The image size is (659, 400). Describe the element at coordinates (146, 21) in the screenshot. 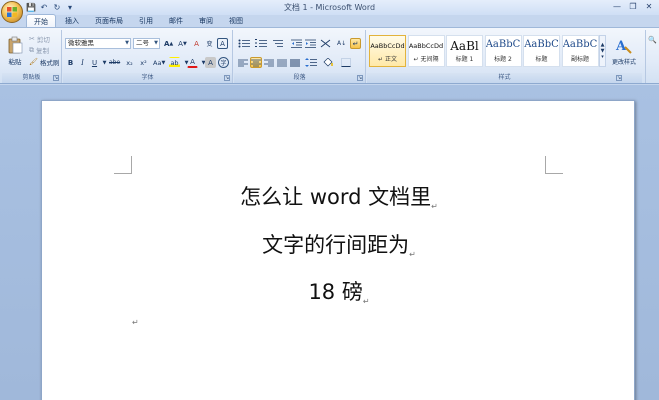

I see `tab-3: 引用` at that location.